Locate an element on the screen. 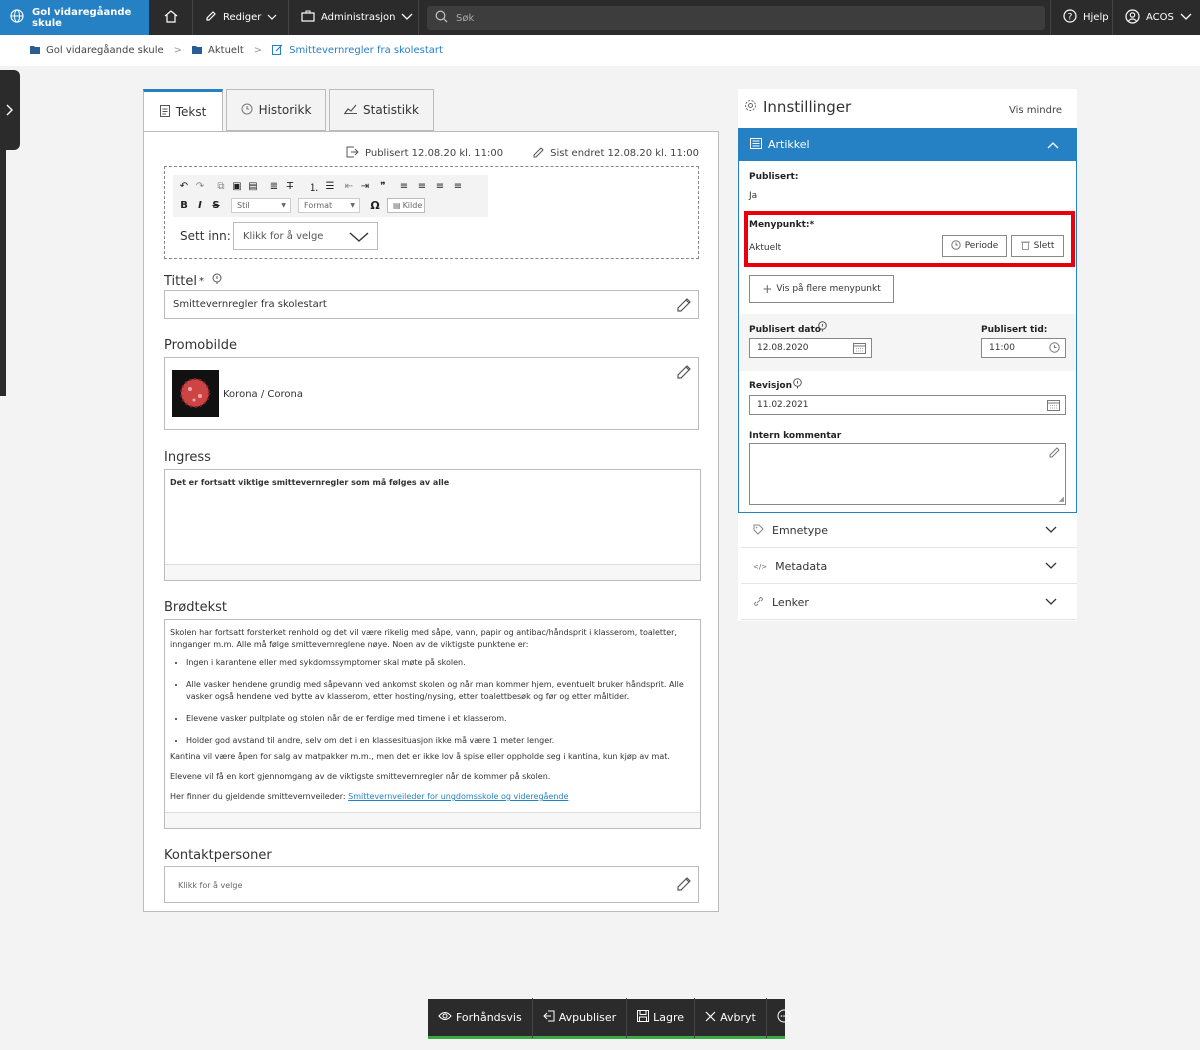 Image resolution: width=1200 pixels, height=1050 pixels. align-center-icon: ≡ is located at coordinates (422, 186).